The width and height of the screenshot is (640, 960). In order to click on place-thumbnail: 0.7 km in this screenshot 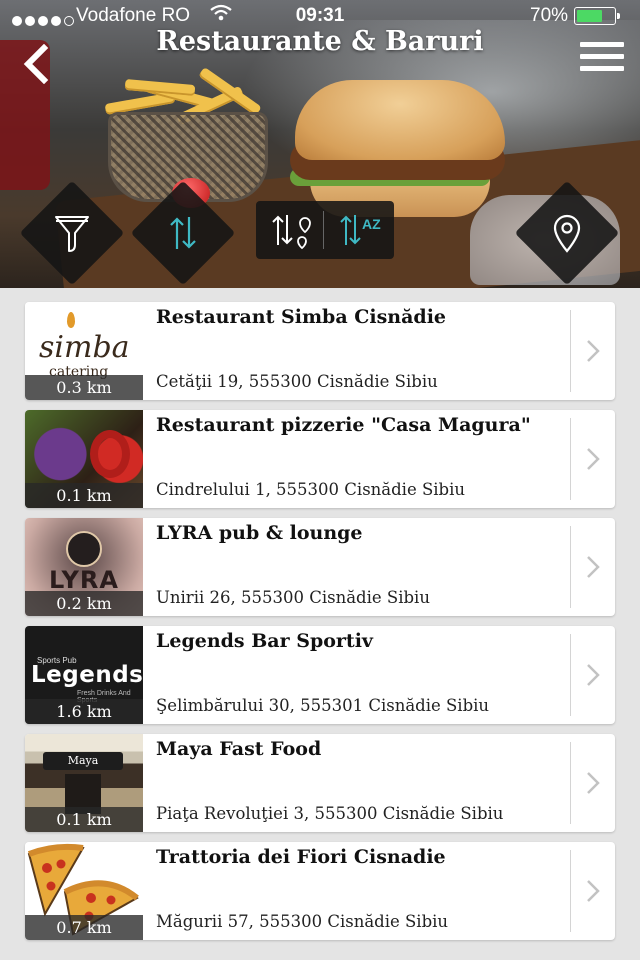, I will do `click(84, 891)`.